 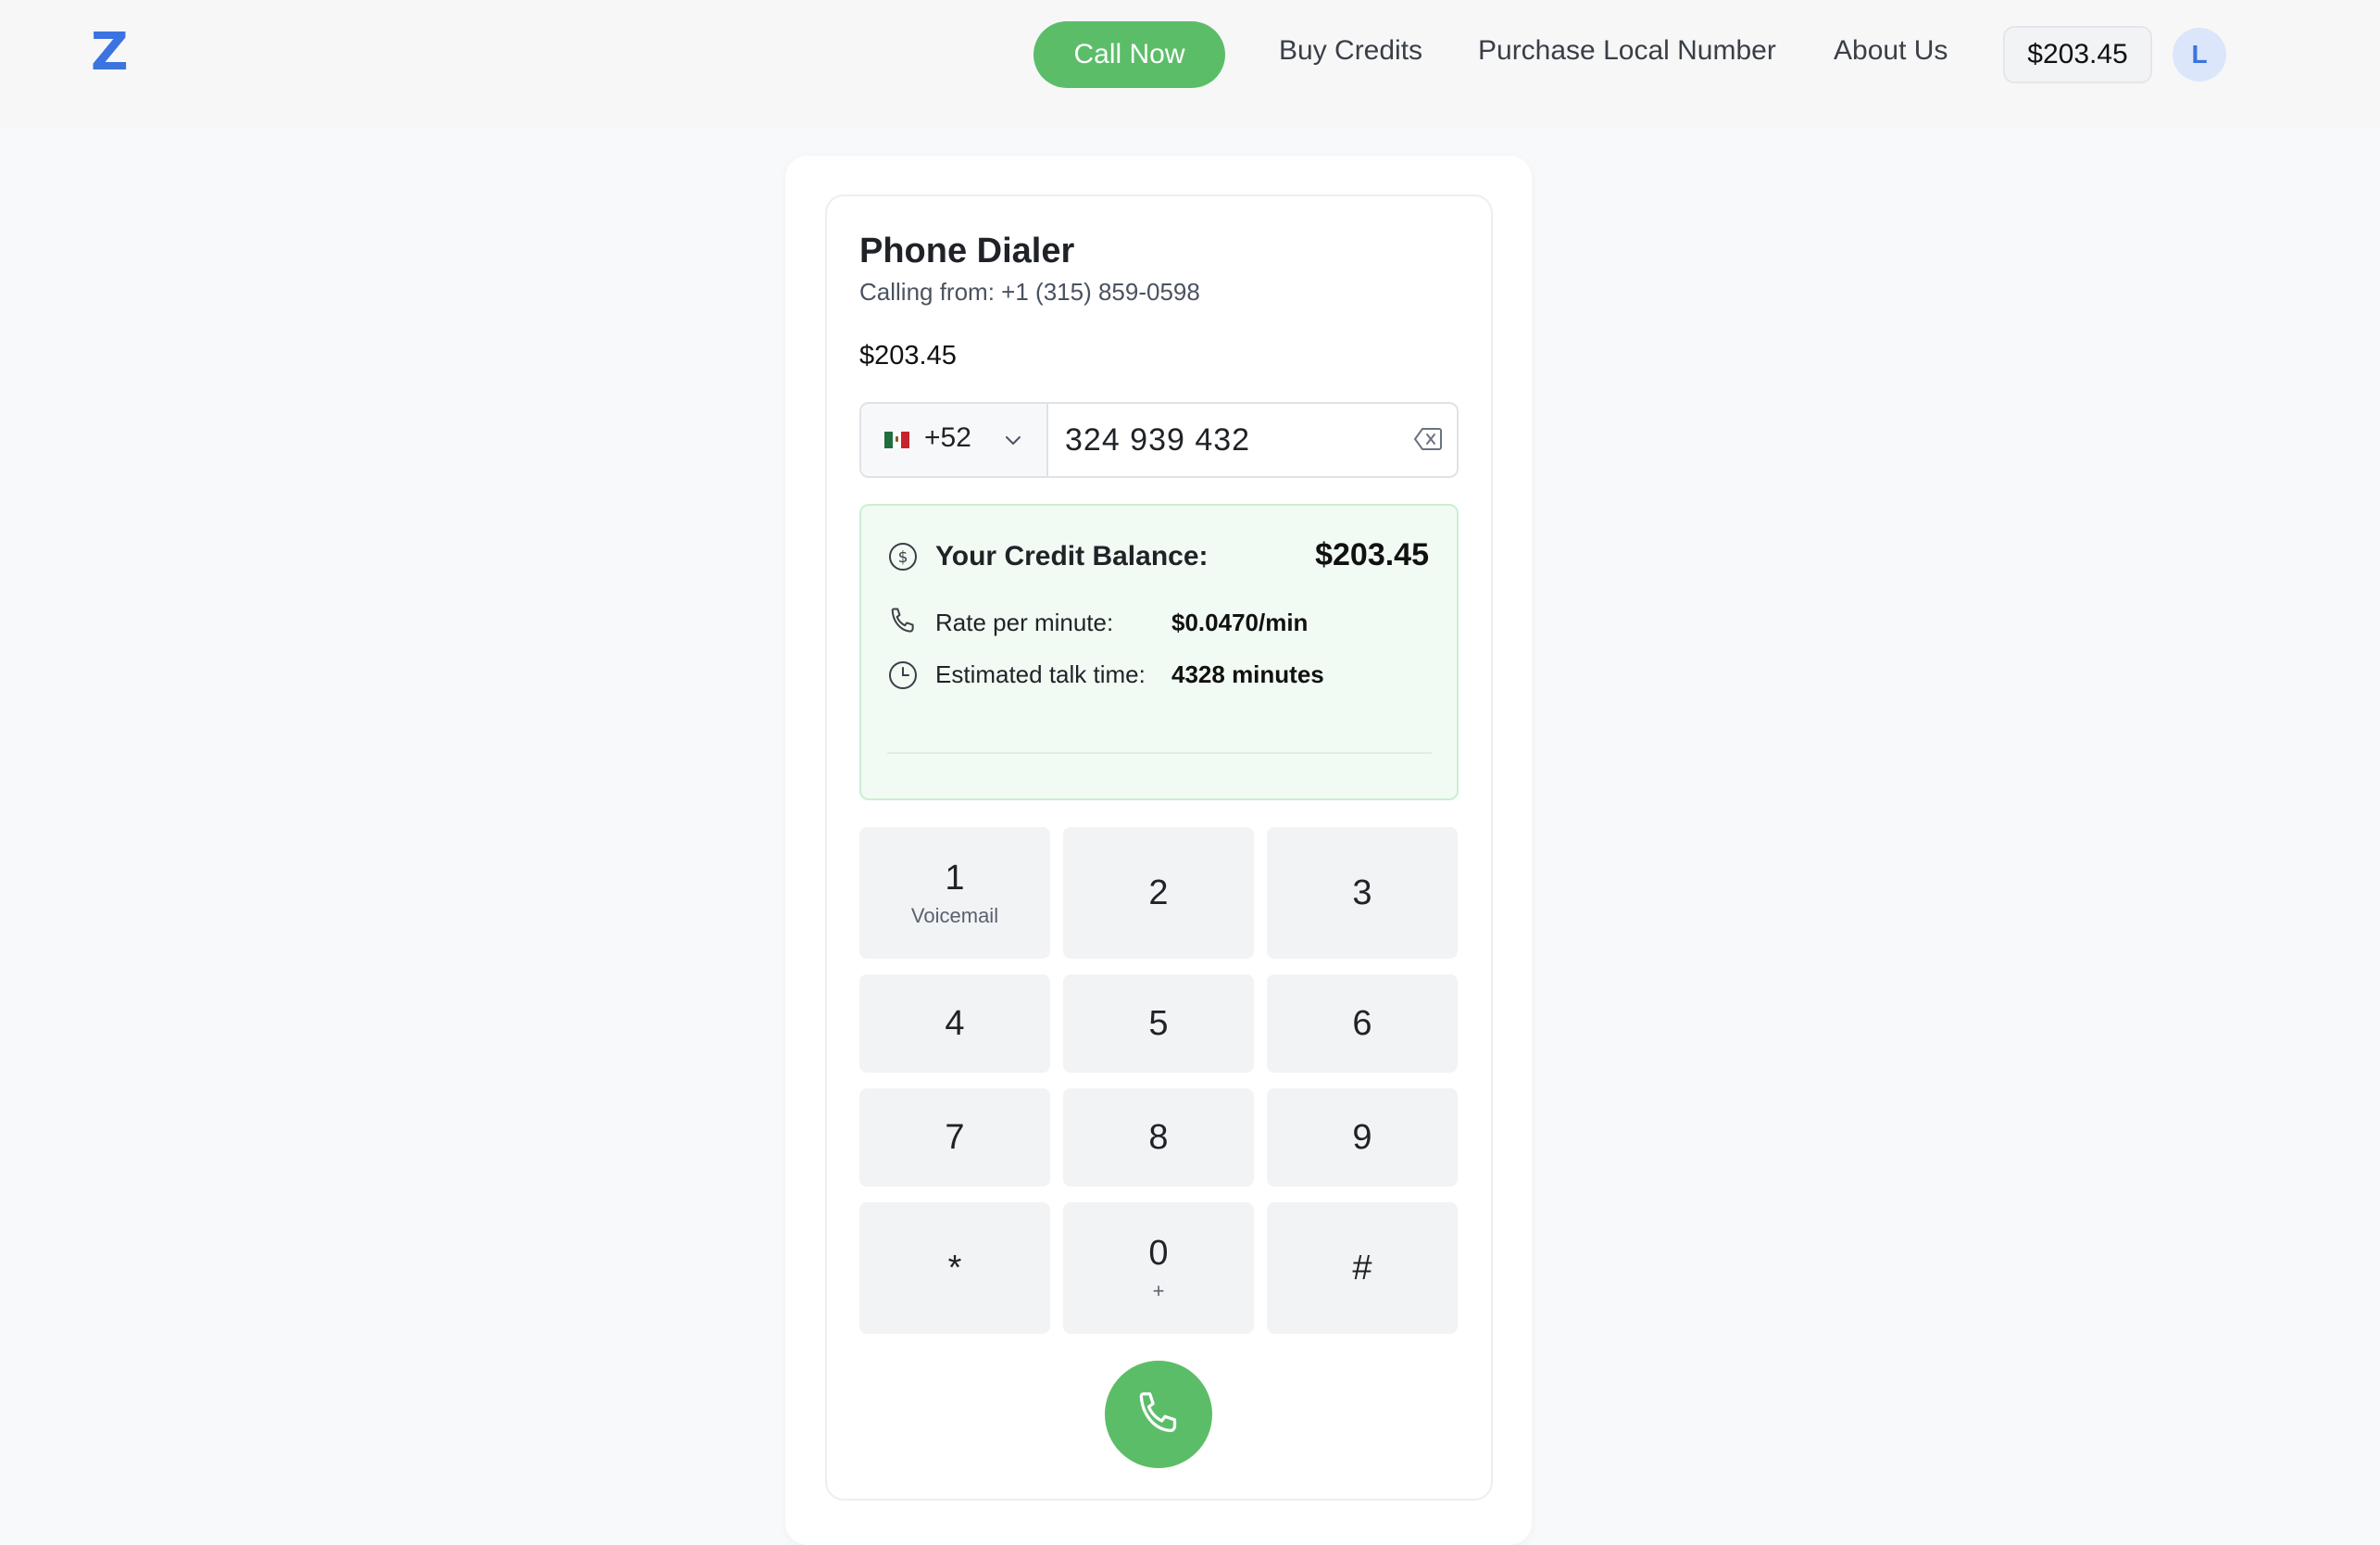 I want to click on keypad-key-9: 9, so click(x=1362, y=1137).